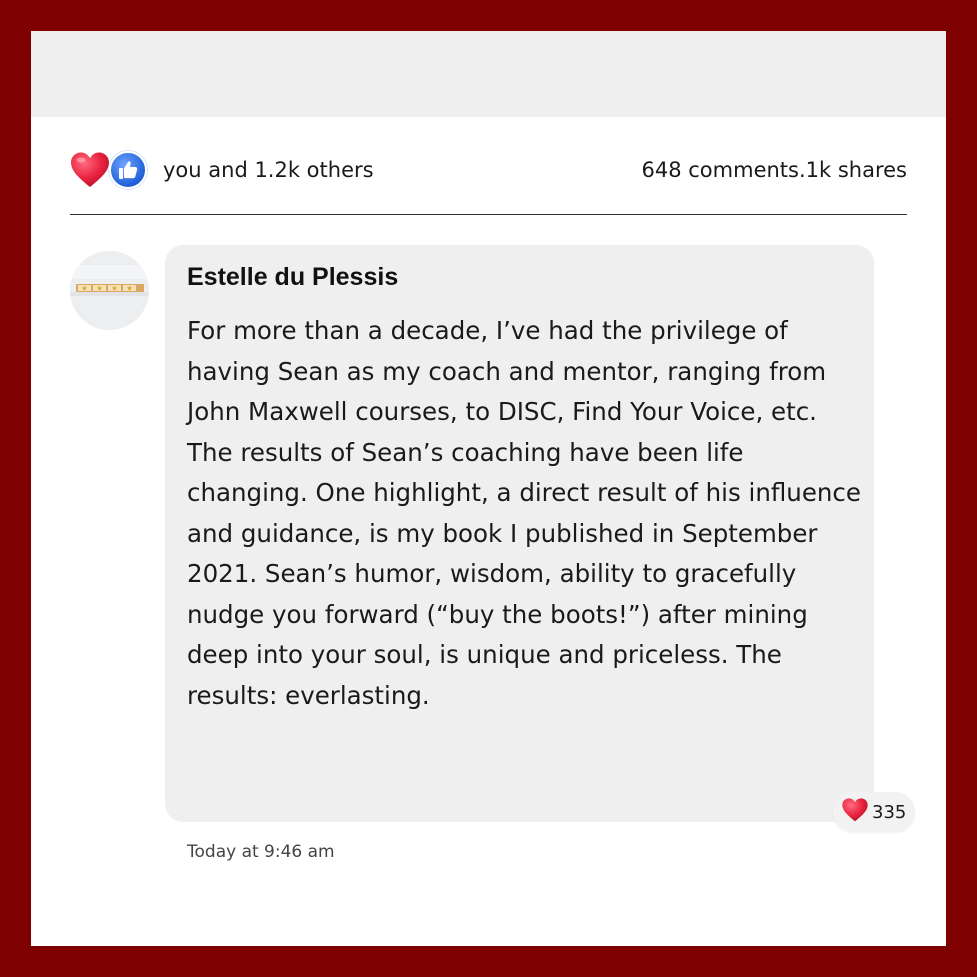  Describe the element at coordinates (261, 852) in the screenshot. I see `comment-timestamp: Today at 9:46 am` at that location.